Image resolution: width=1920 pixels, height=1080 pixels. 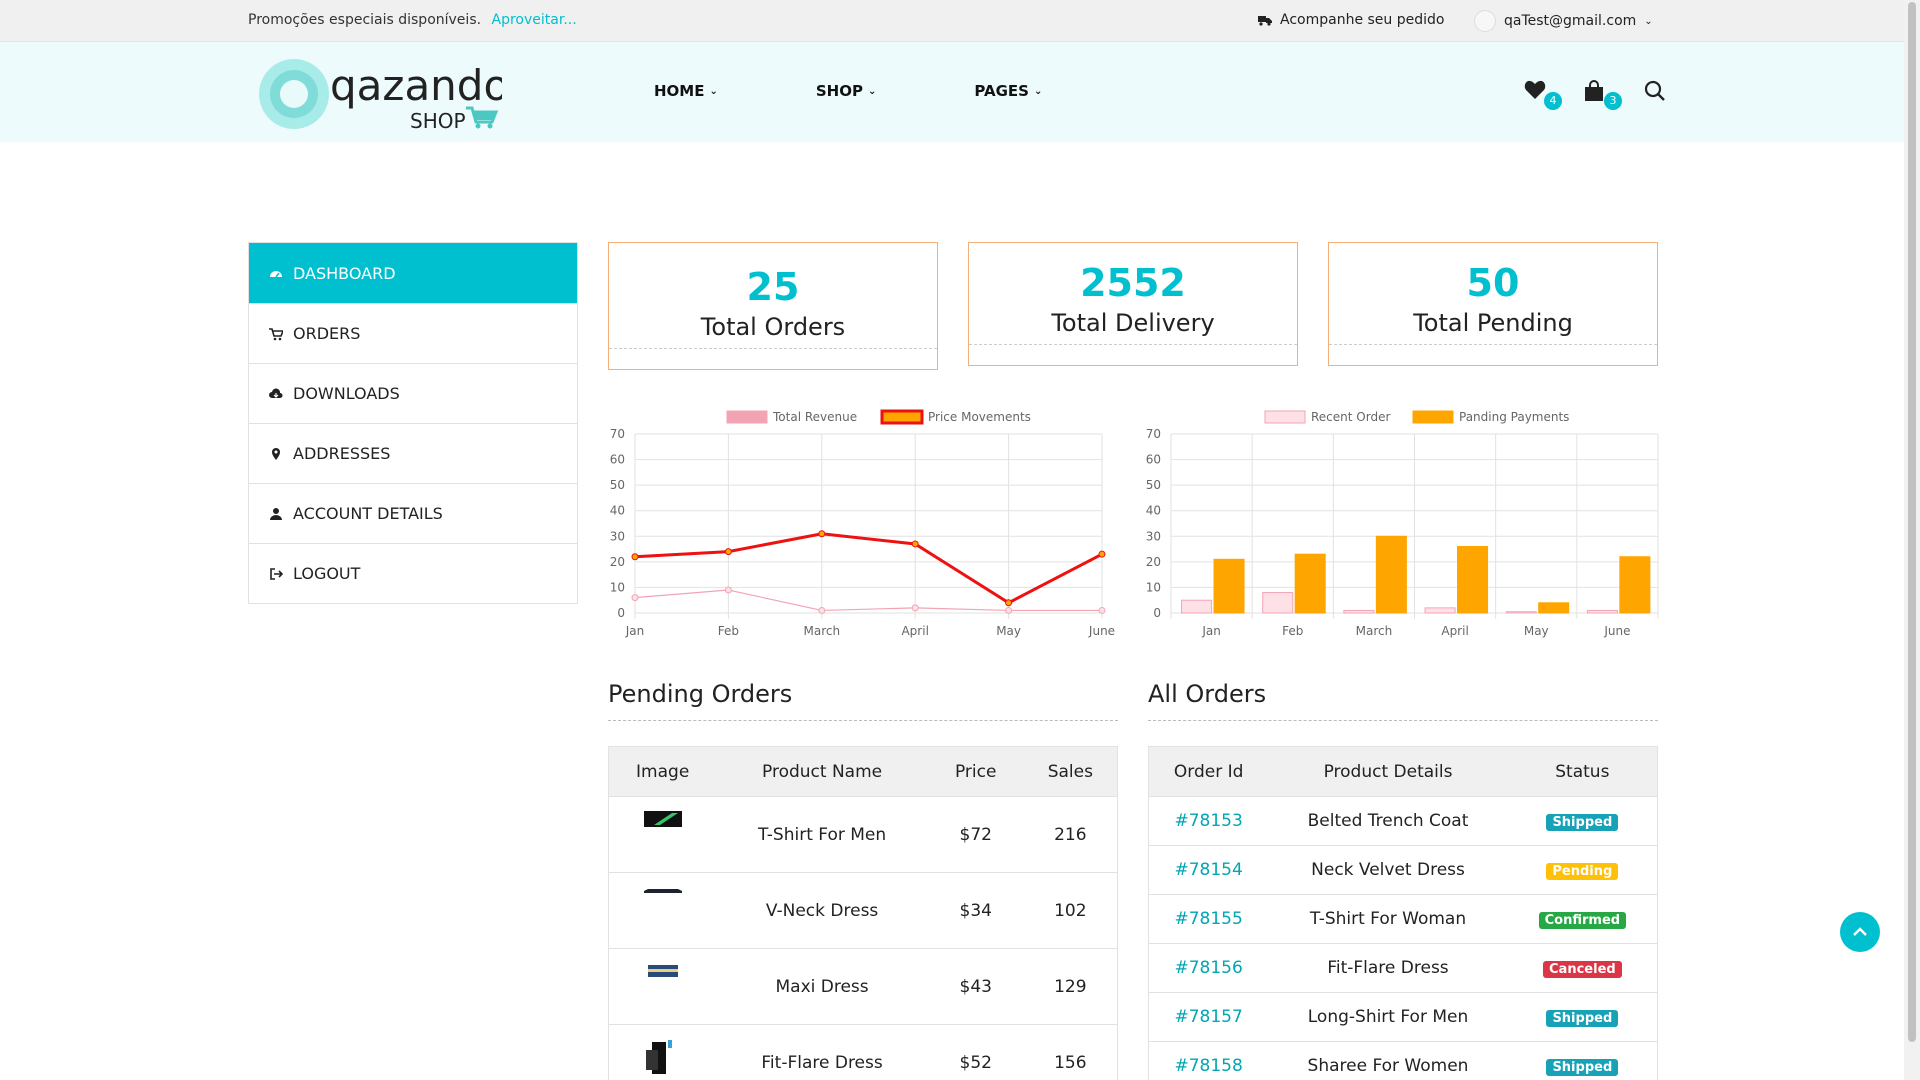 What do you see at coordinates (814, 417) in the screenshot?
I see `legend-label: Total Revenue` at bounding box center [814, 417].